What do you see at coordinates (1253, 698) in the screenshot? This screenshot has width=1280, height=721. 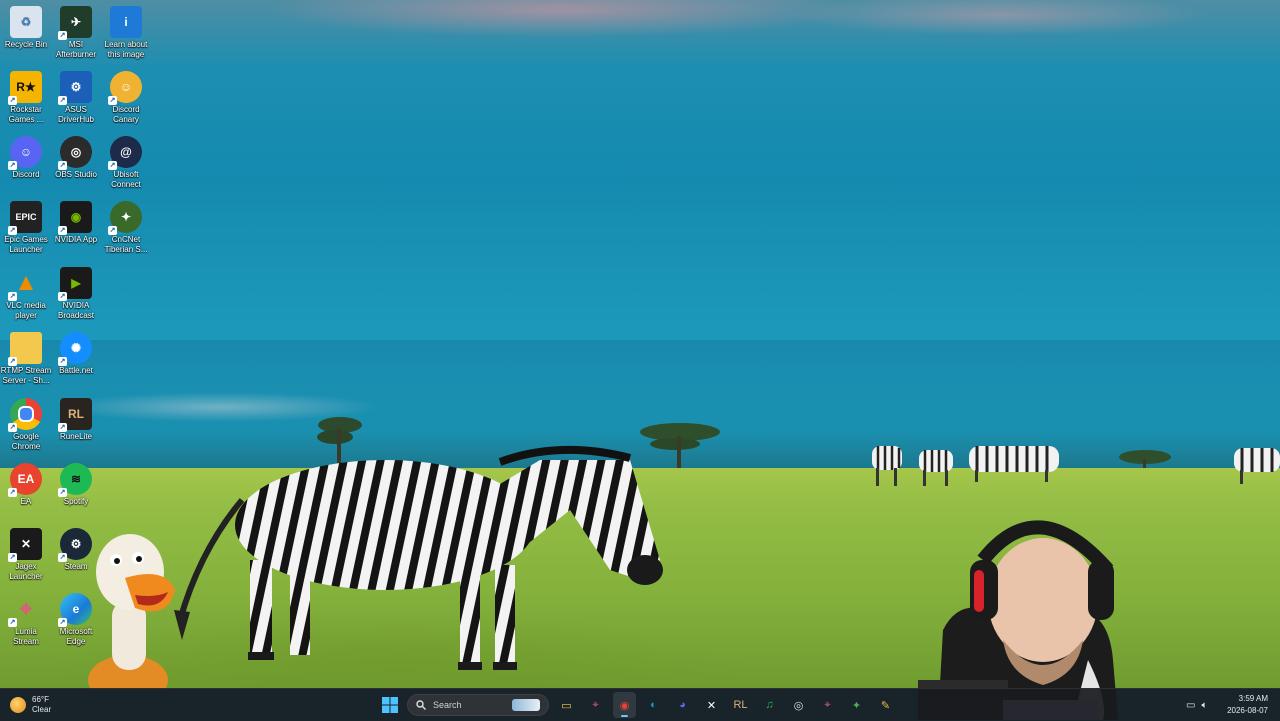 I see `clock-time: 3:59 AM` at bounding box center [1253, 698].